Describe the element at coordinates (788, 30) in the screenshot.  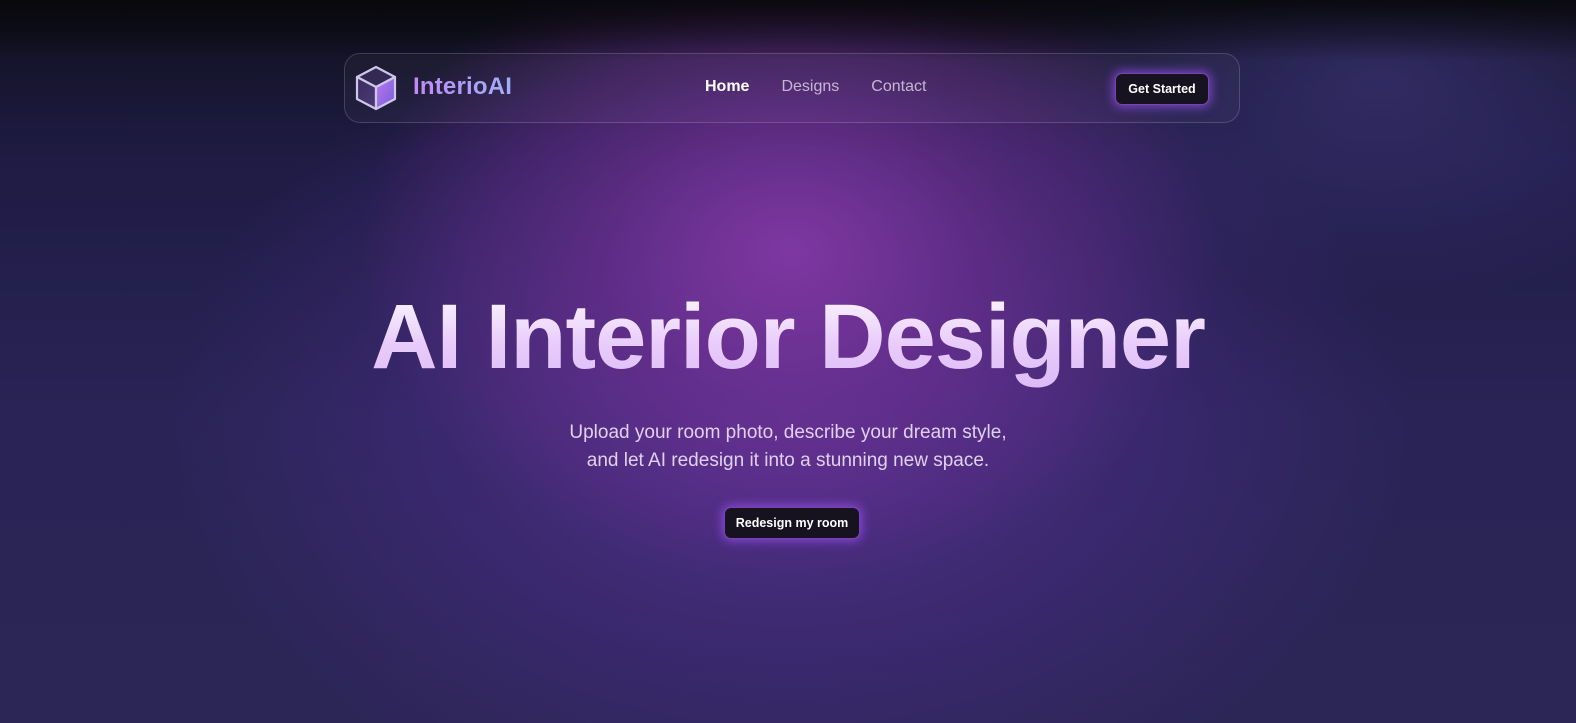
I see `top-shade` at that location.